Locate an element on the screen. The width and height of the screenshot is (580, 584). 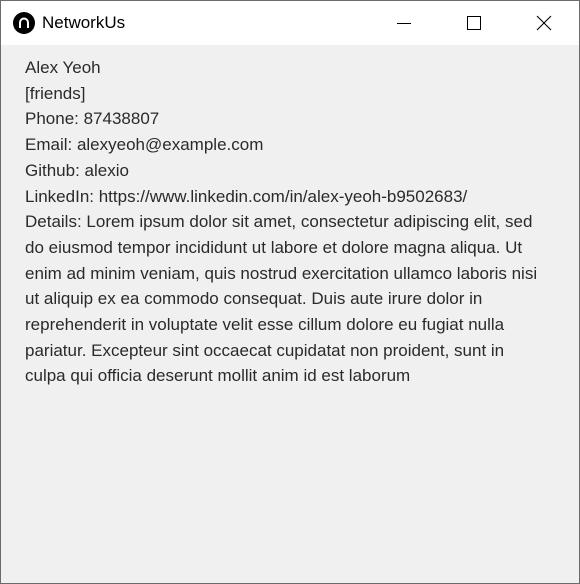
title-bar: NetworkUs is located at coordinates (290, 23).